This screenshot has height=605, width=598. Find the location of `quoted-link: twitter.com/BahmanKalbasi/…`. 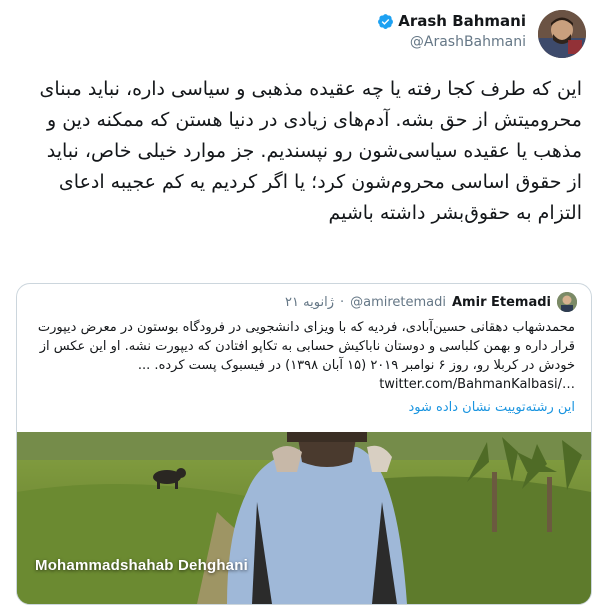

quoted-link: twitter.com/BahmanKalbasi/… is located at coordinates (477, 384).